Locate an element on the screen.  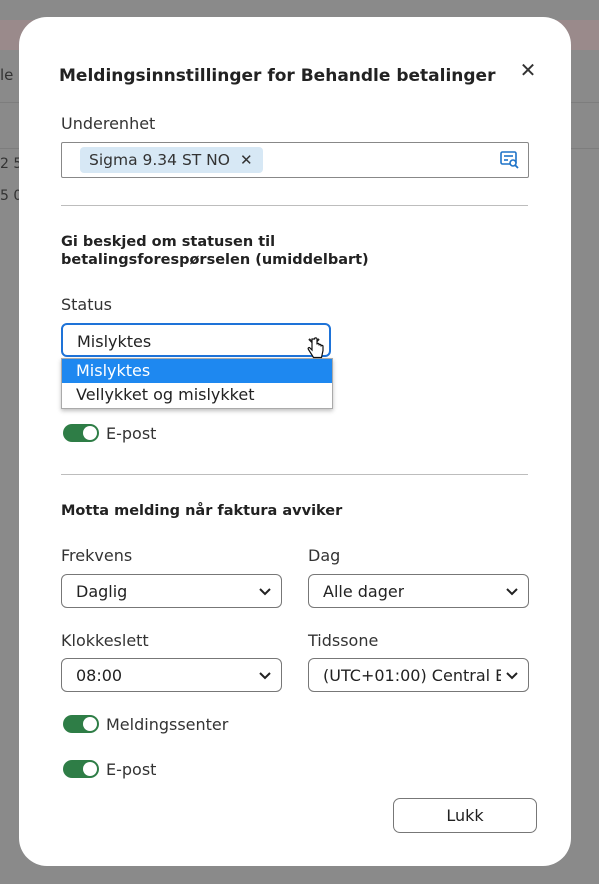
time-select-value: 08:00 is located at coordinates (99, 675).